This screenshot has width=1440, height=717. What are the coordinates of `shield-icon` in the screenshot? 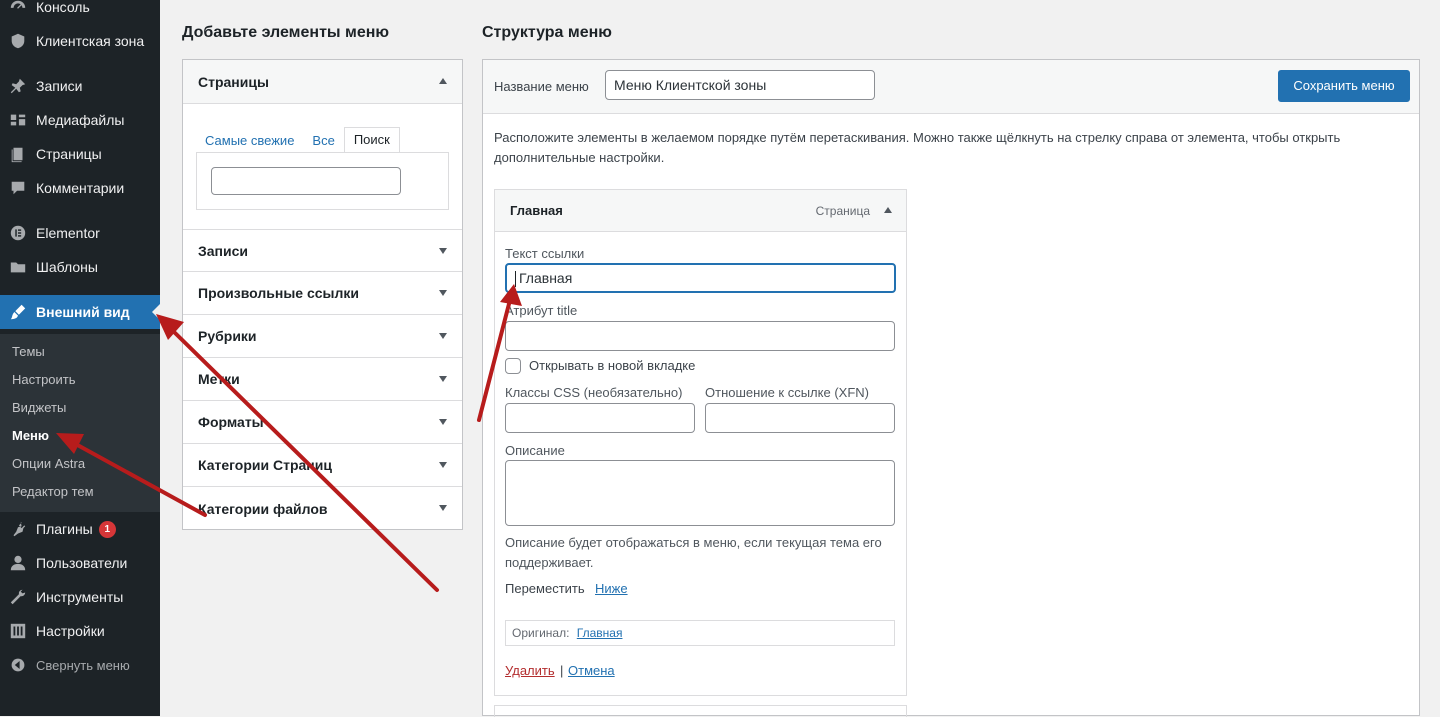 It's located at (18, 41).